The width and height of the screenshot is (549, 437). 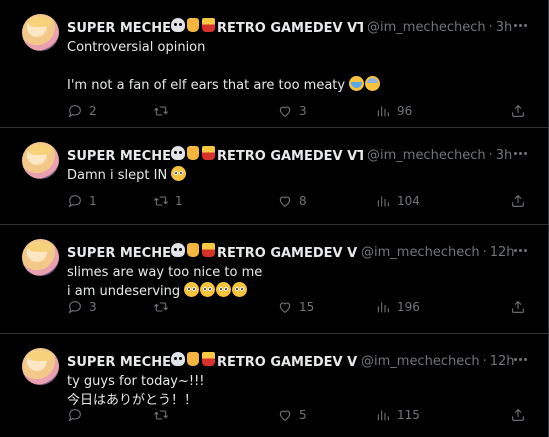 What do you see at coordinates (373, 83) in the screenshot?
I see `anxious-face-icon` at bounding box center [373, 83].